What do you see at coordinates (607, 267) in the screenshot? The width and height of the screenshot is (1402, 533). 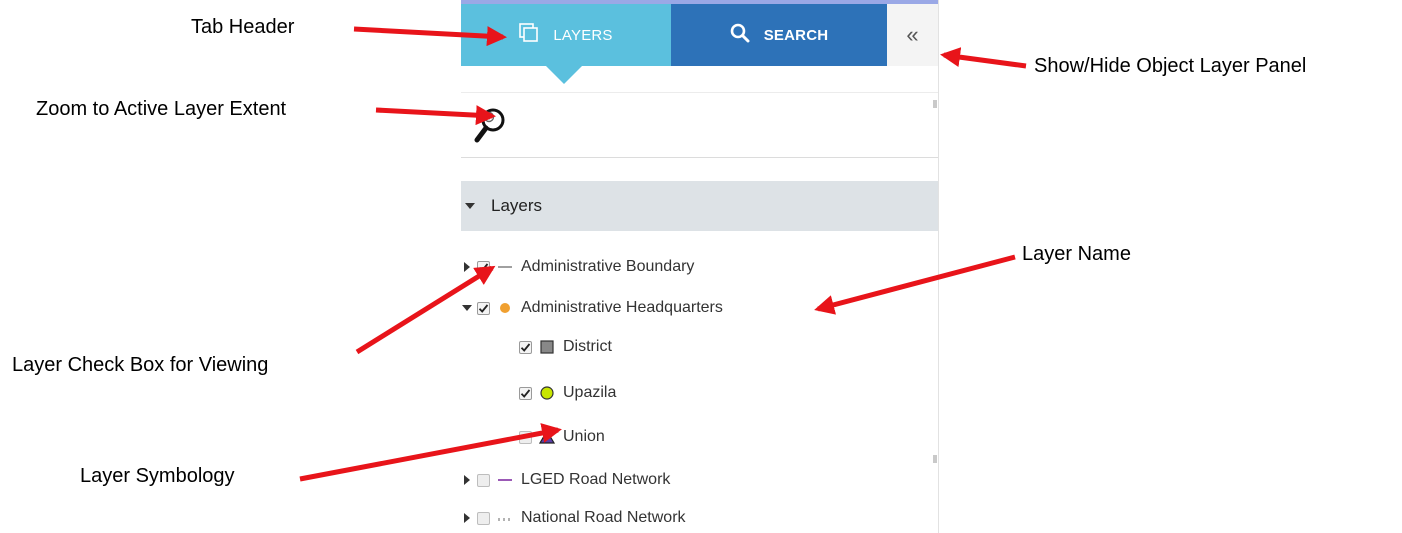 I see `layer-name: Administrative Boundary` at bounding box center [607, 267].